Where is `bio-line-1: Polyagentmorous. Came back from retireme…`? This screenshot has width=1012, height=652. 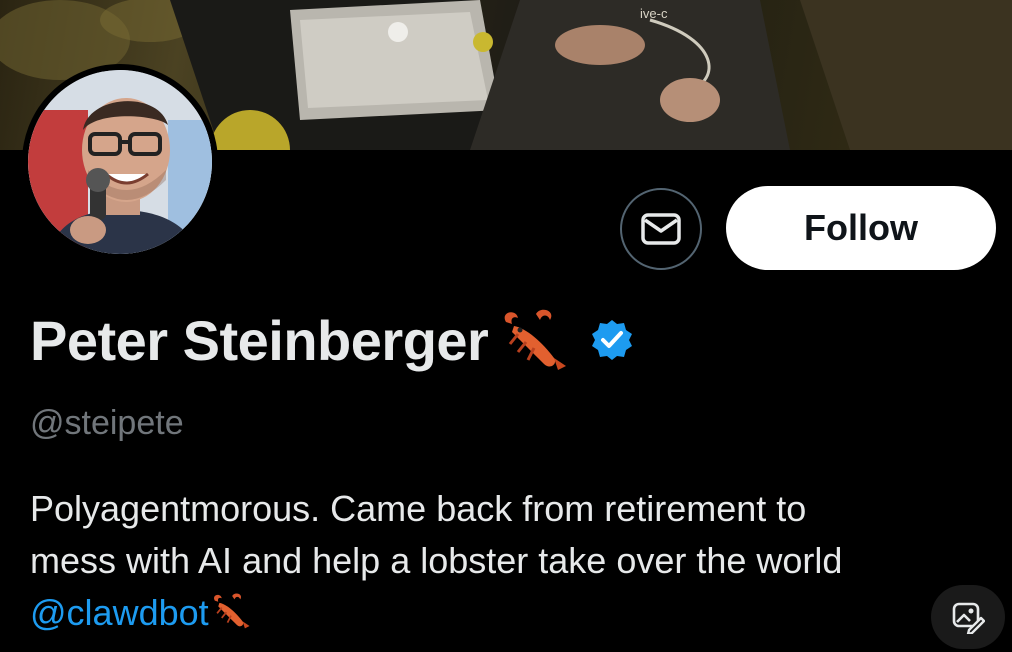
bio-line-1: Polyagentmorous. Came back from retireme… is located at coordinates (418, 508).